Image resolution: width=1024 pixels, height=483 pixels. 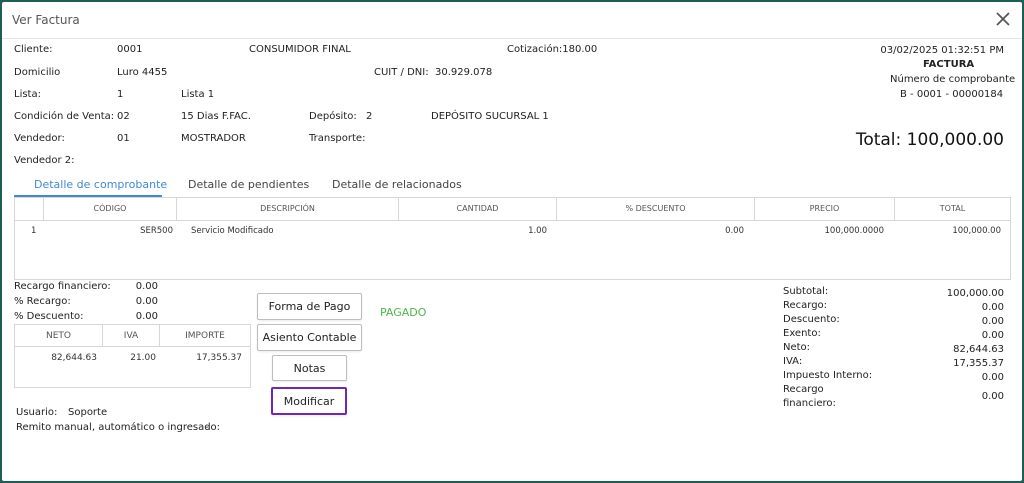 I want to click on comprobante-label: Número de comprobante, so click(x=953, y=79).